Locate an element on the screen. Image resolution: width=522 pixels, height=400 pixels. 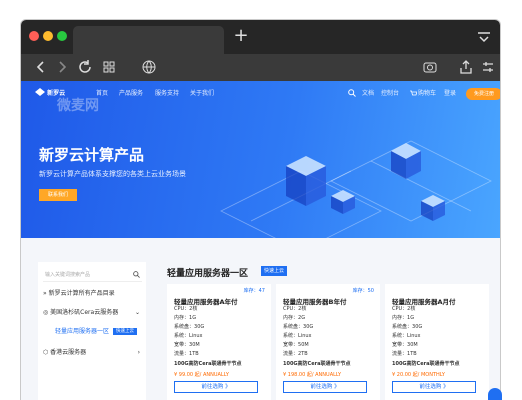
sidebar-item-lightweight-zone1: 轻量应用服务器一区 快速上云 is located at coordinates (92, 332).